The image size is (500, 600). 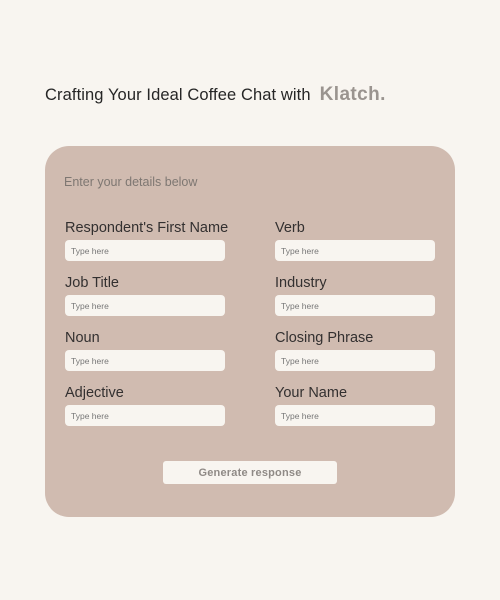 What do you see at coordinates (131, 182) in the screenshot?
I see `form-hint: Enter your details below` at bounding box center [131, 182].